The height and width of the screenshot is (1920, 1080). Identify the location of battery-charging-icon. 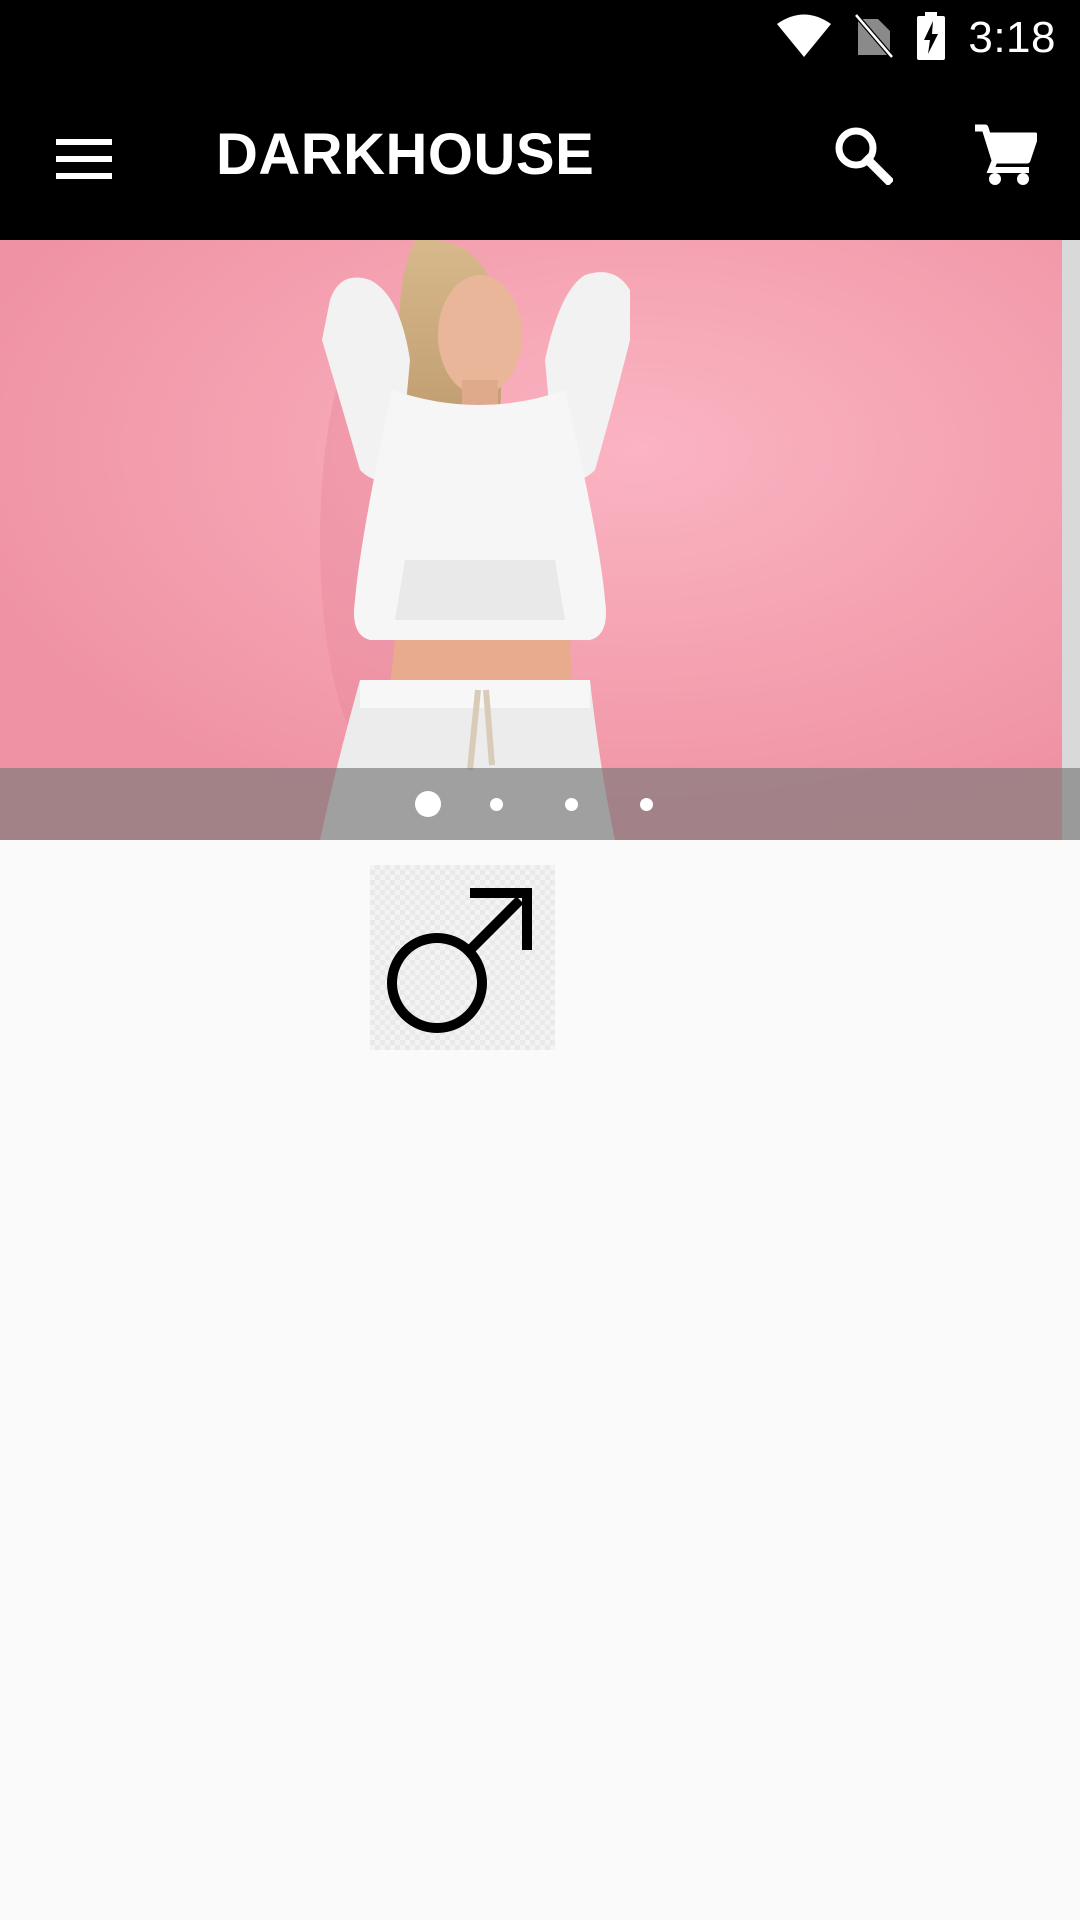
(931, 38).